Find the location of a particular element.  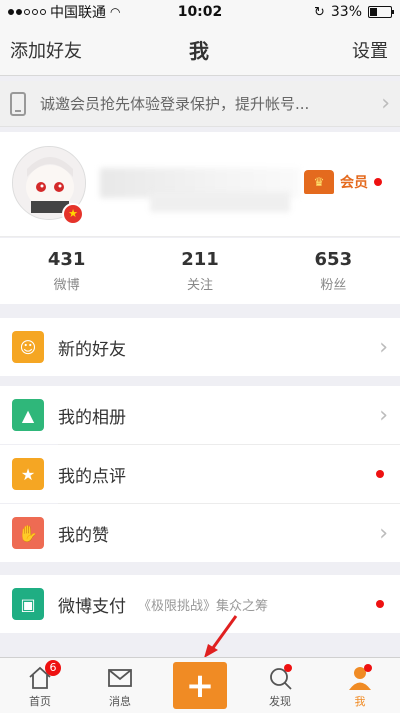

menu-label: 新的好友 is located at coordinates (92, 349).